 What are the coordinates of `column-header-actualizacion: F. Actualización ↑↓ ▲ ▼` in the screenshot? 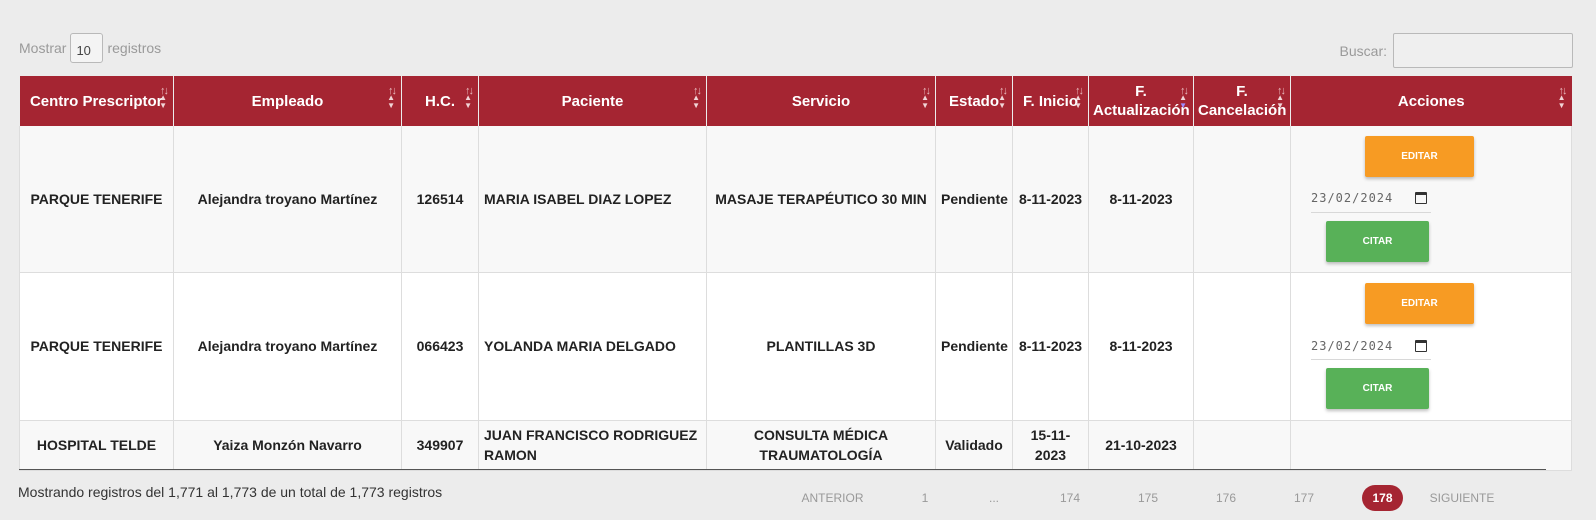 It's located at (1141, 101).